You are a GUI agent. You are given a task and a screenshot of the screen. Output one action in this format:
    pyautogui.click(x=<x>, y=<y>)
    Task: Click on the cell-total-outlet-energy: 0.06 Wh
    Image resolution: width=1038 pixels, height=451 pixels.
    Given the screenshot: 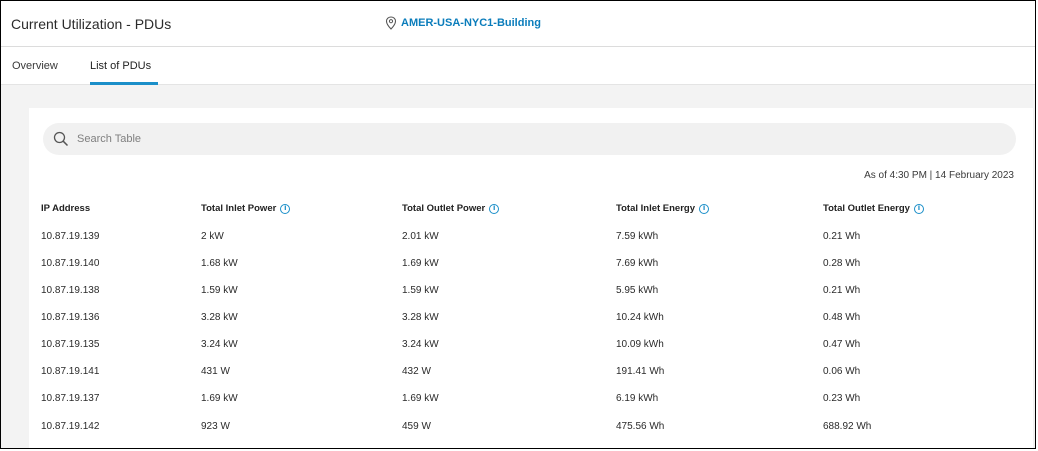 What is the action you would take?
    pyautogui.click(x=842, y=371)
    